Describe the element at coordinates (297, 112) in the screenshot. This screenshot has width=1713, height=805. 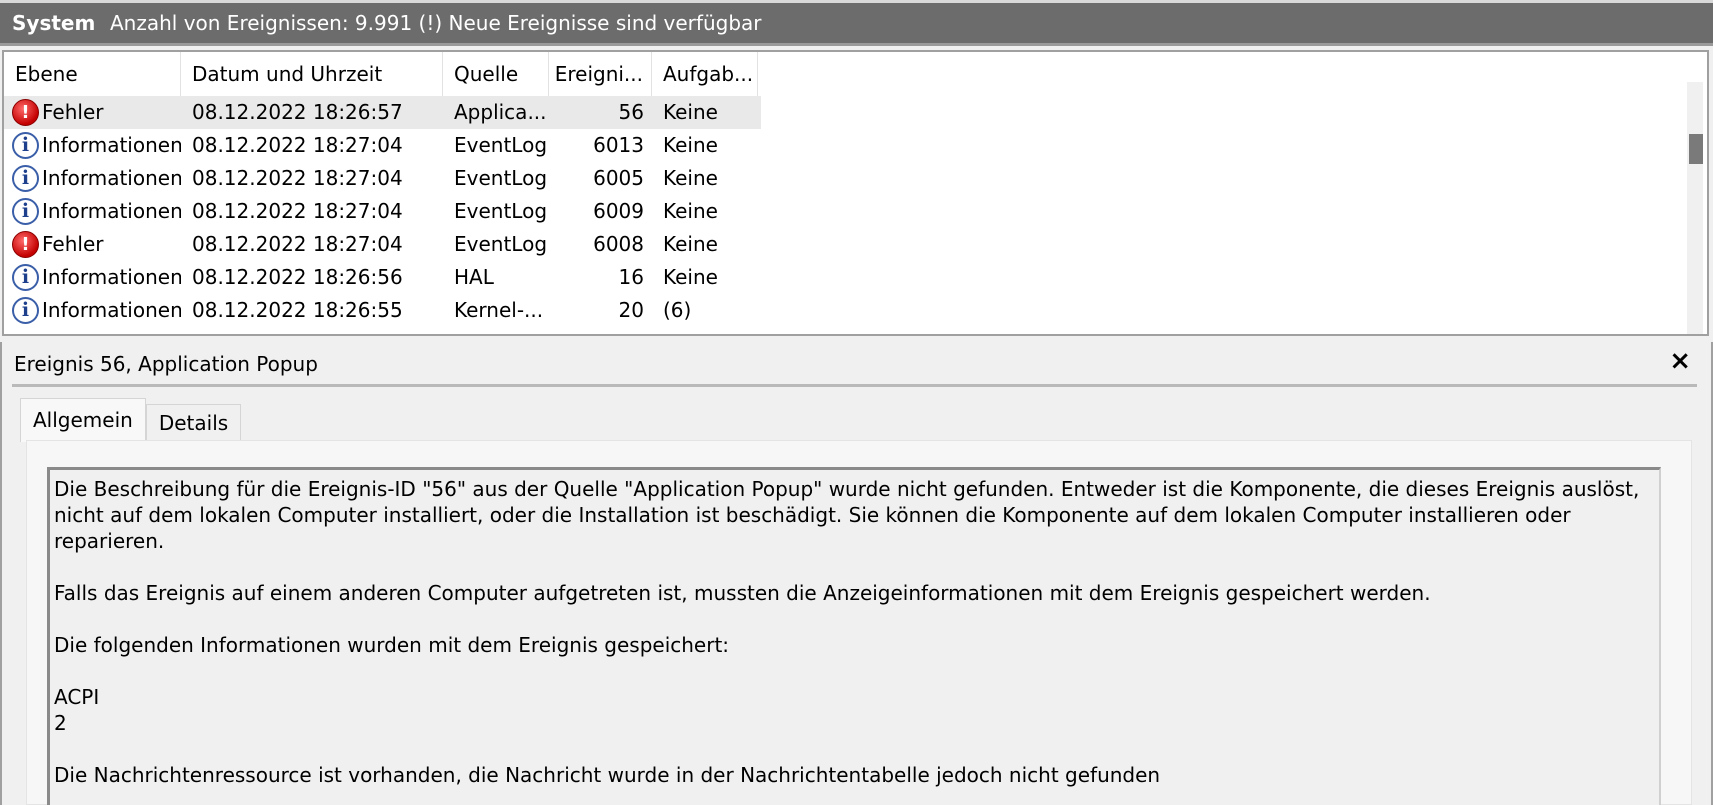
I see `cell-date: 08.12.2022 18:26:57` at that location.